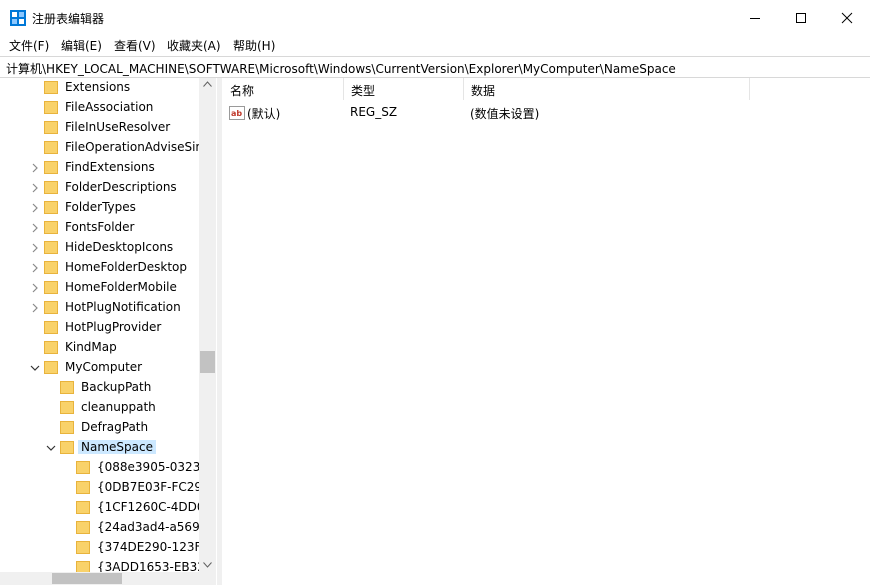  I want to click on tree-item: {0DB7E03F-FC29-4, so click(107, 488).